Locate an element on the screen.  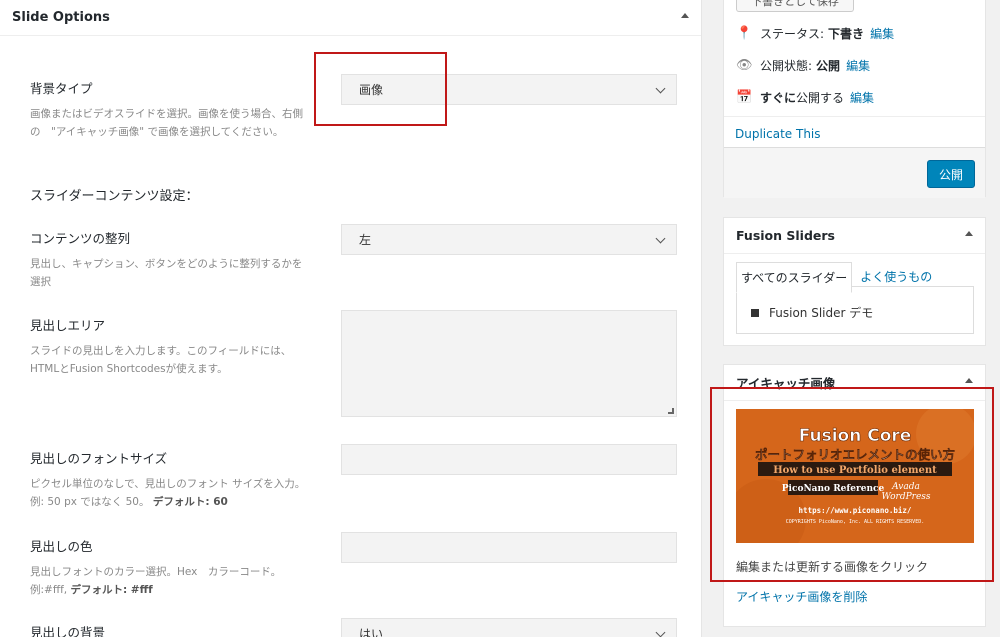
publish-button: 公開 is located at coordinates (951, 174).